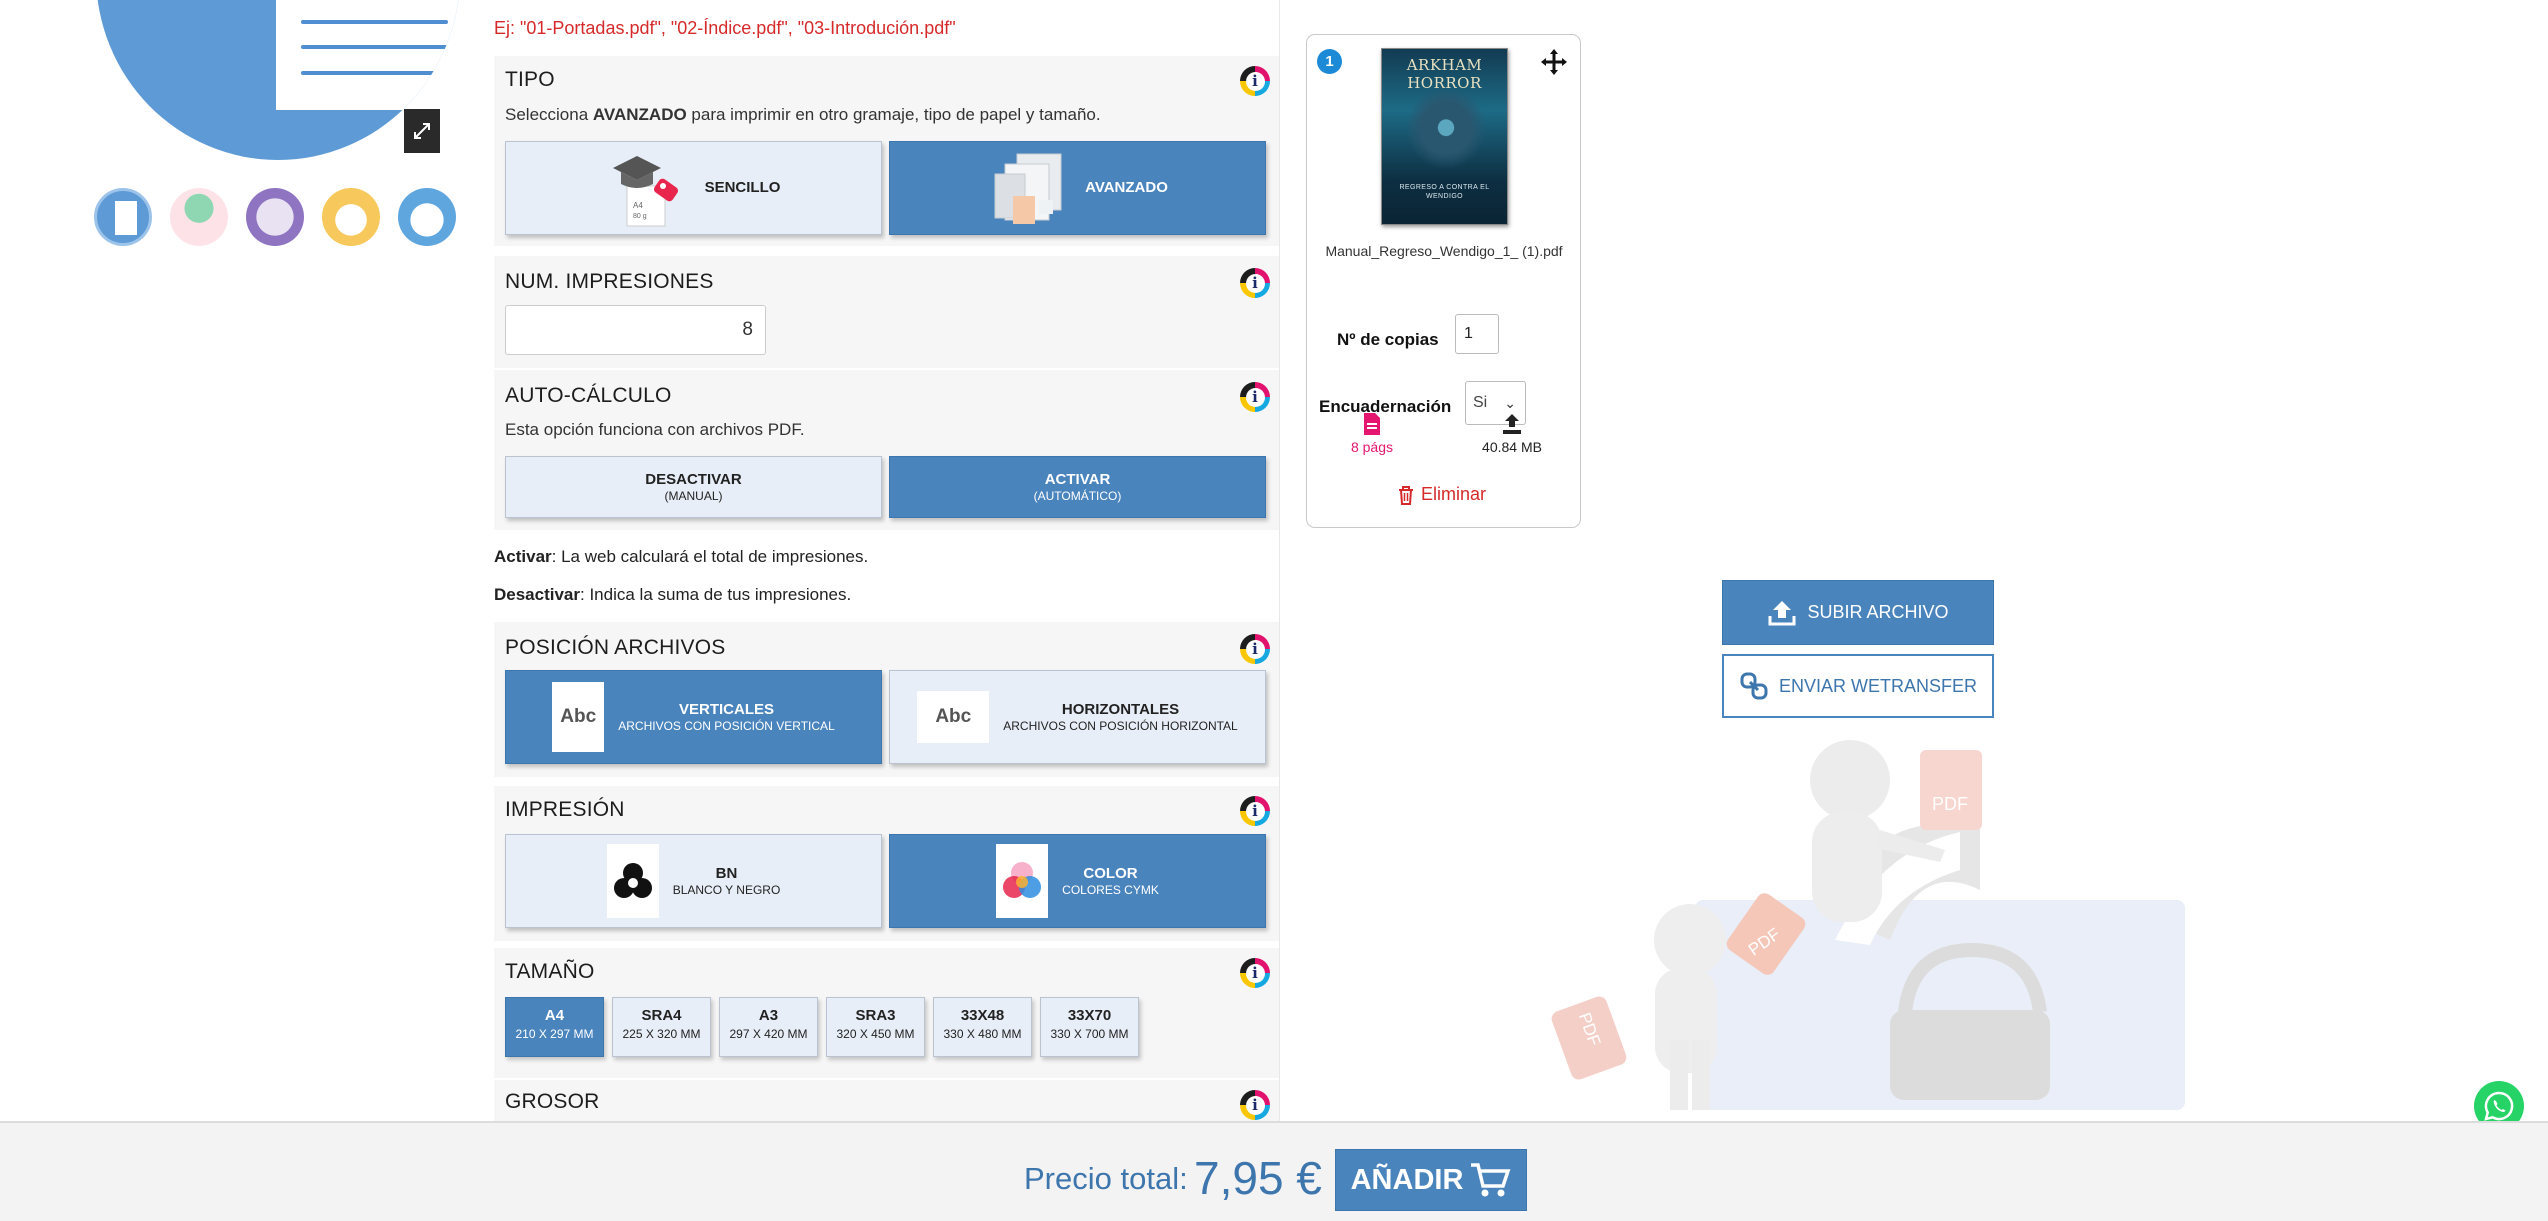  What do you see at coordinates (123, 217) in the screenshot?
I see `thumb-document` at bounding box center [123, 217].